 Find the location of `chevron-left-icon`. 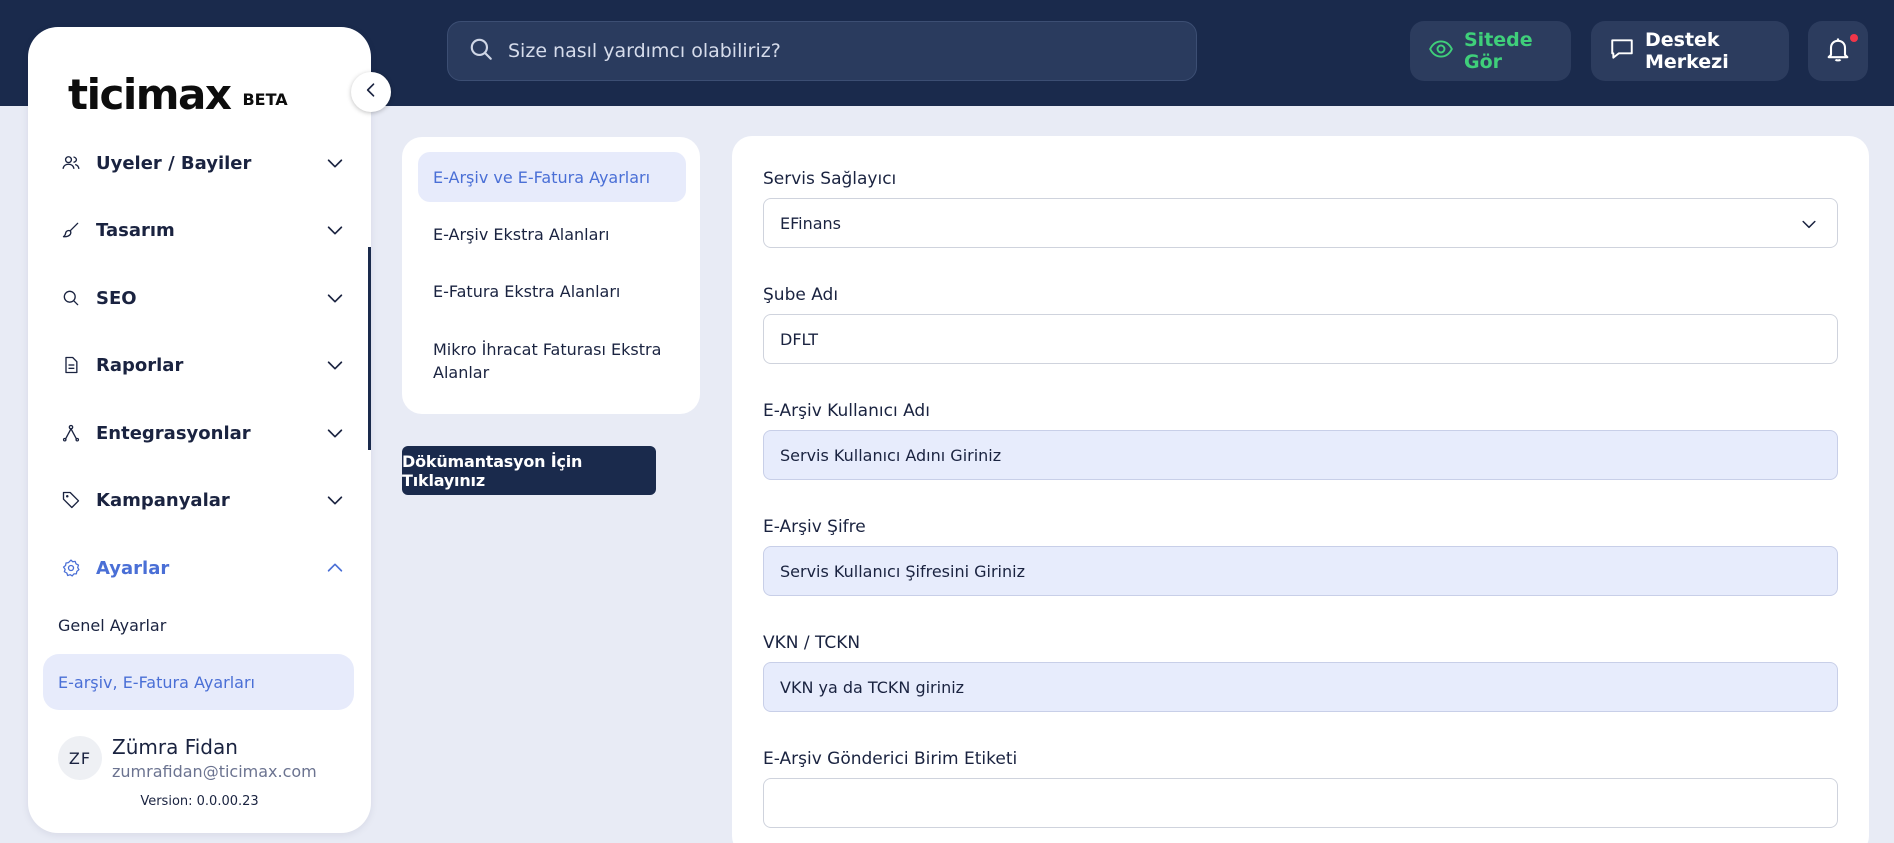

chevron-left-icon is located at coordinates (371, 92).